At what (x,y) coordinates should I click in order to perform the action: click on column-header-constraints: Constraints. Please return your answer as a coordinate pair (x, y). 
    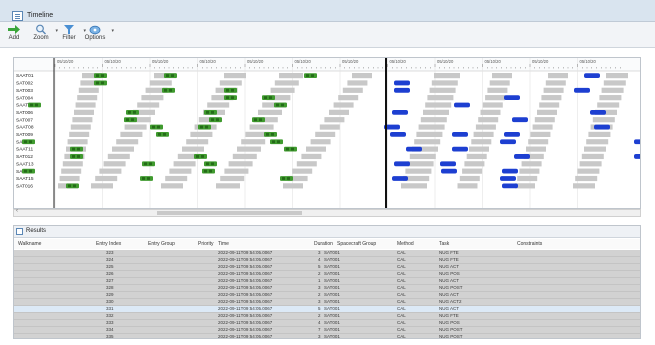
    Looking at the image, I should click on (529, 244).